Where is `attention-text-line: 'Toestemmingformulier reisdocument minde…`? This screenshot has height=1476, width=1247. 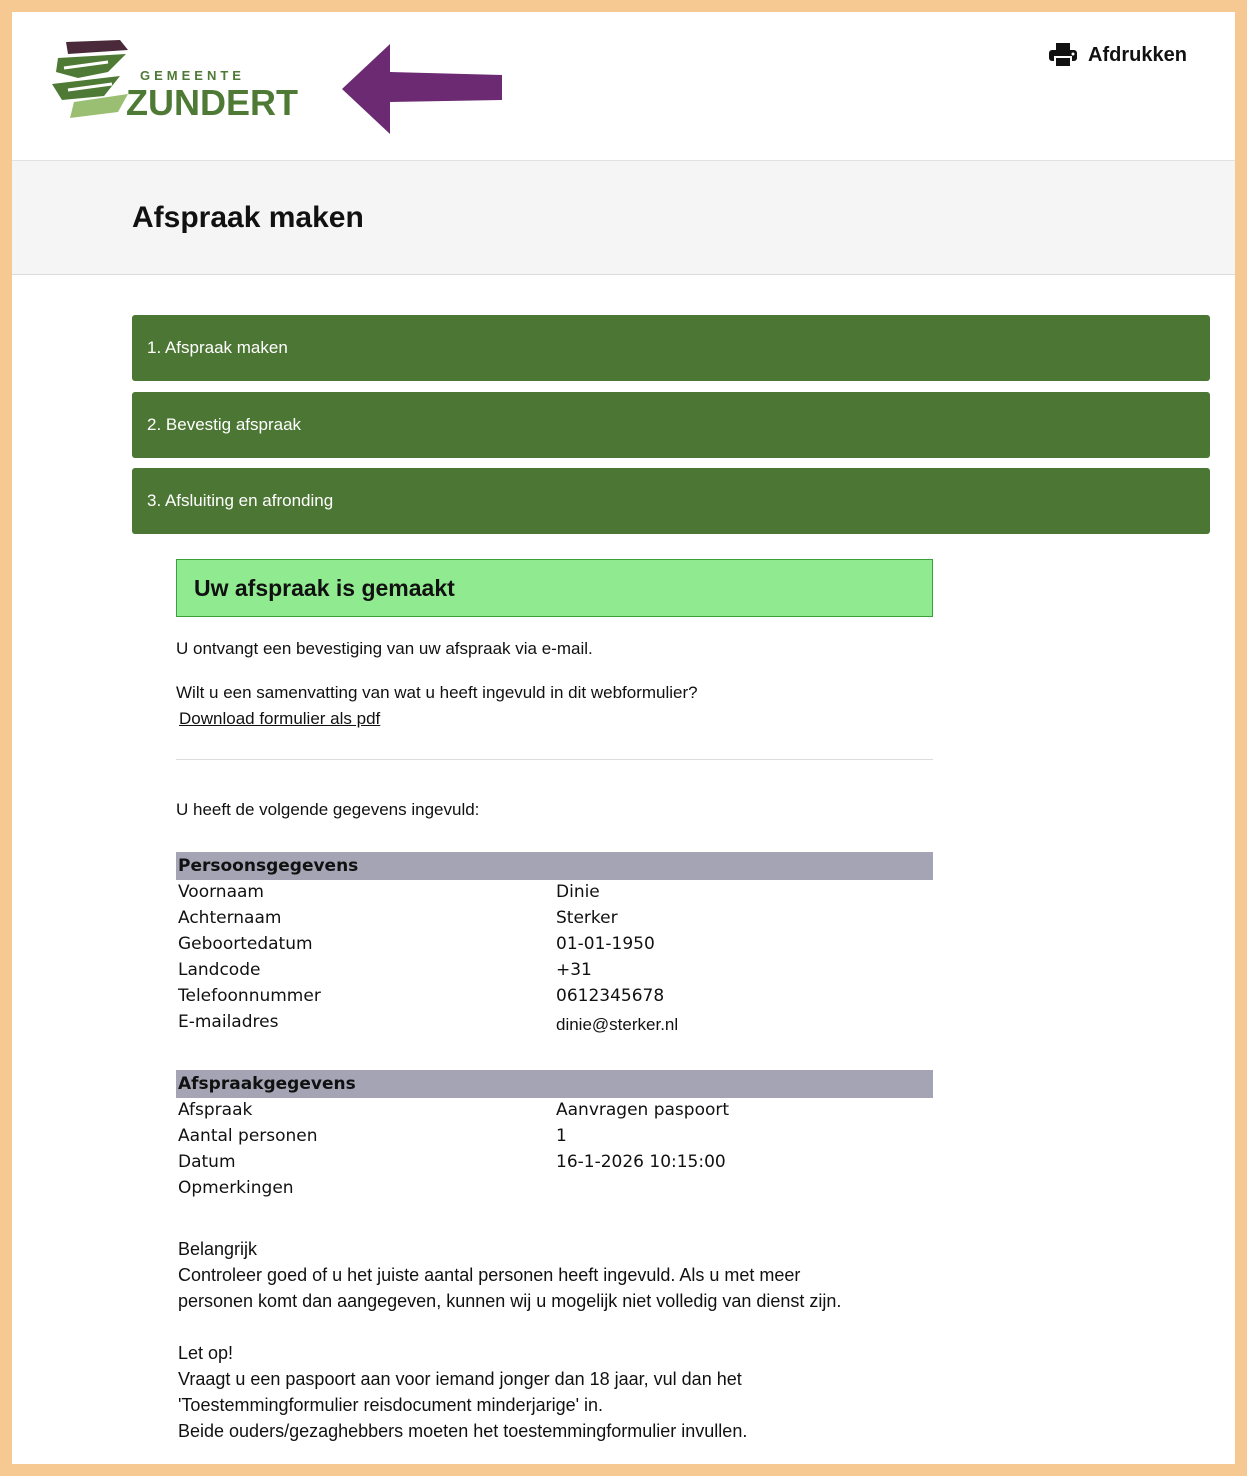
attention-text-line: 'Toestemmingformulier reisdocument minde… is located at coordinates (391, 1405).